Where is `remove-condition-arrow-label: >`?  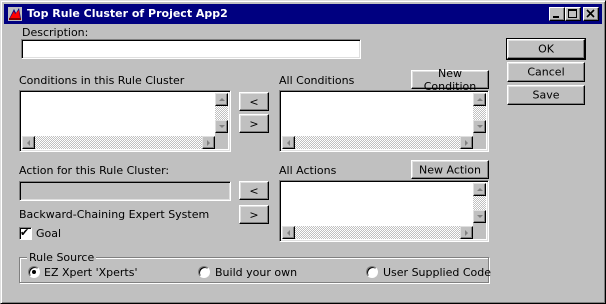 remove-condition-arrow-label: > is located at coordinates (254, 123).